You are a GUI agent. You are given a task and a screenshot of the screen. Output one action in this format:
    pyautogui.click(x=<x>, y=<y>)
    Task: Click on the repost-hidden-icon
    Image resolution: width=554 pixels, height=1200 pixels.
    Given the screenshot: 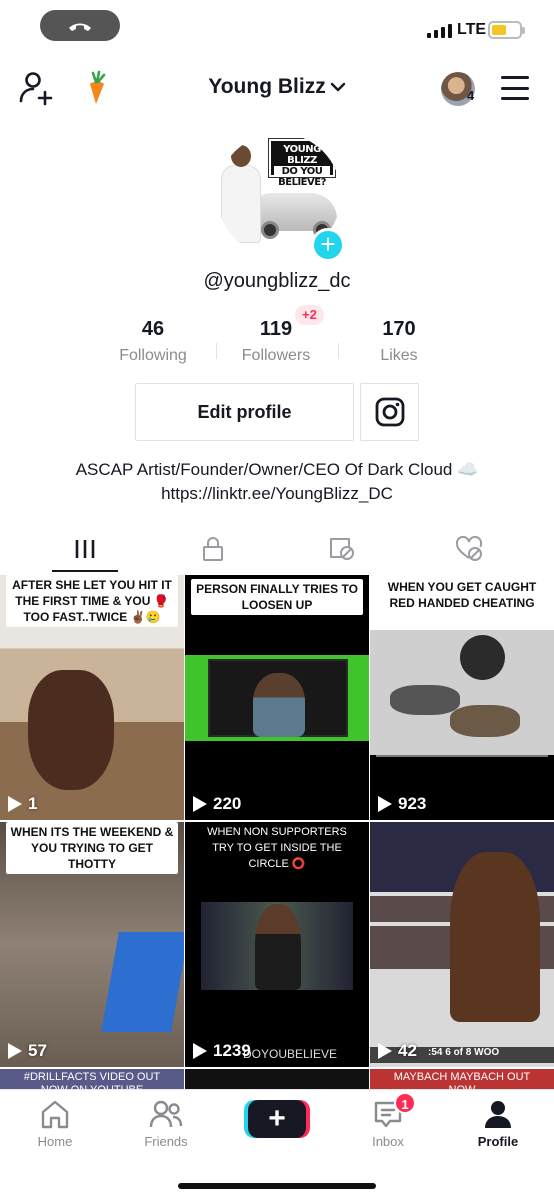 What is the action you would take?
    pyautogui.click(x=342, y=549)
    